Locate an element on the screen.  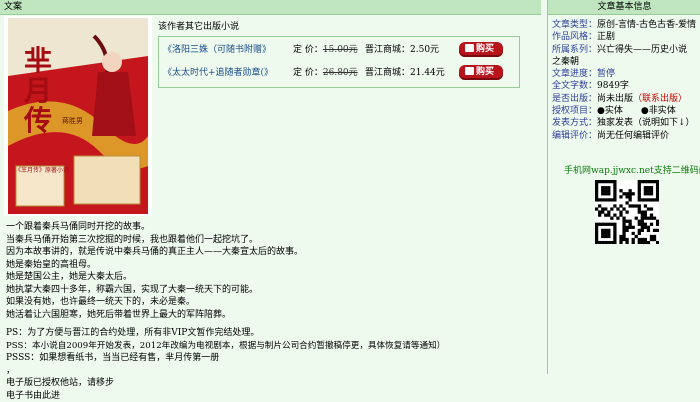
info-row-series-cont: 之秦朝 is located at coordinates (626, 62).